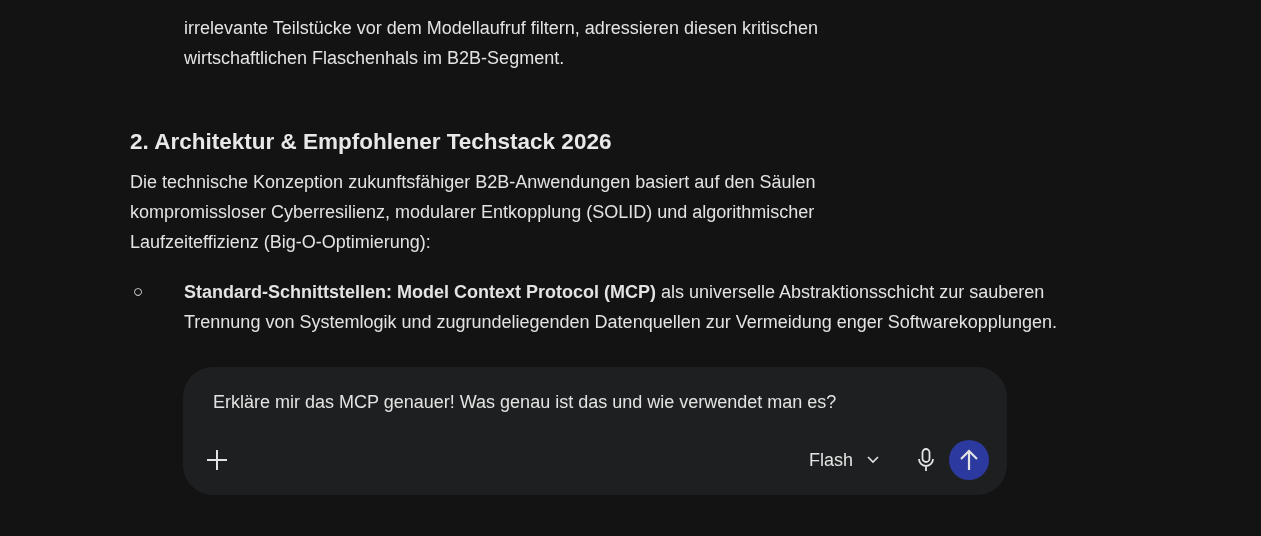 The image size is (1261, 536). I want to click on model-selector: Flash, so click(844, 460).